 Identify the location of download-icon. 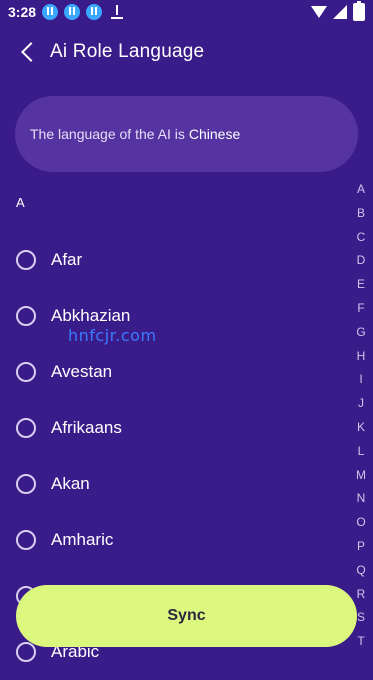
(117, 12).